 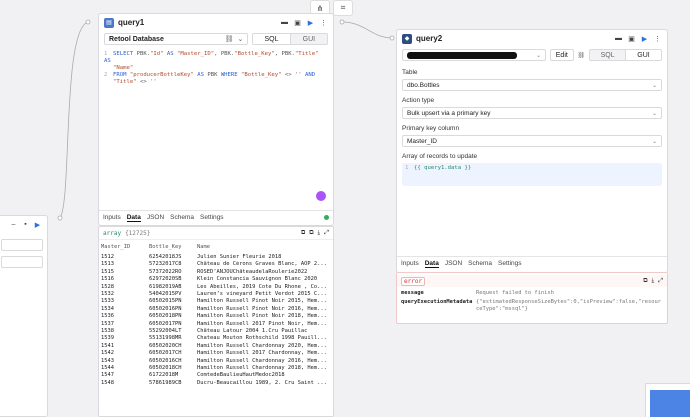 What do you see at coordinates (429, 38) in the screenshot?
I see `query2-title: query2` at bounding box center [429, 38].